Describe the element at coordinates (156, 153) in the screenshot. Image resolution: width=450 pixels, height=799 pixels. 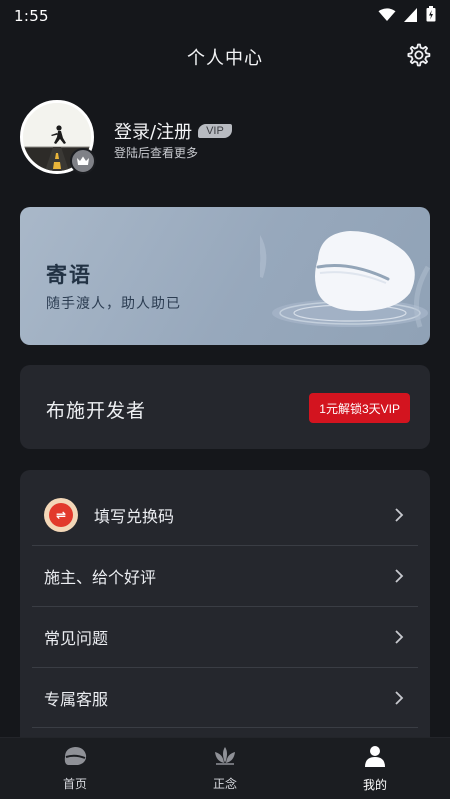
I see `login-subtitle: 登陆后查看更多` at that location.